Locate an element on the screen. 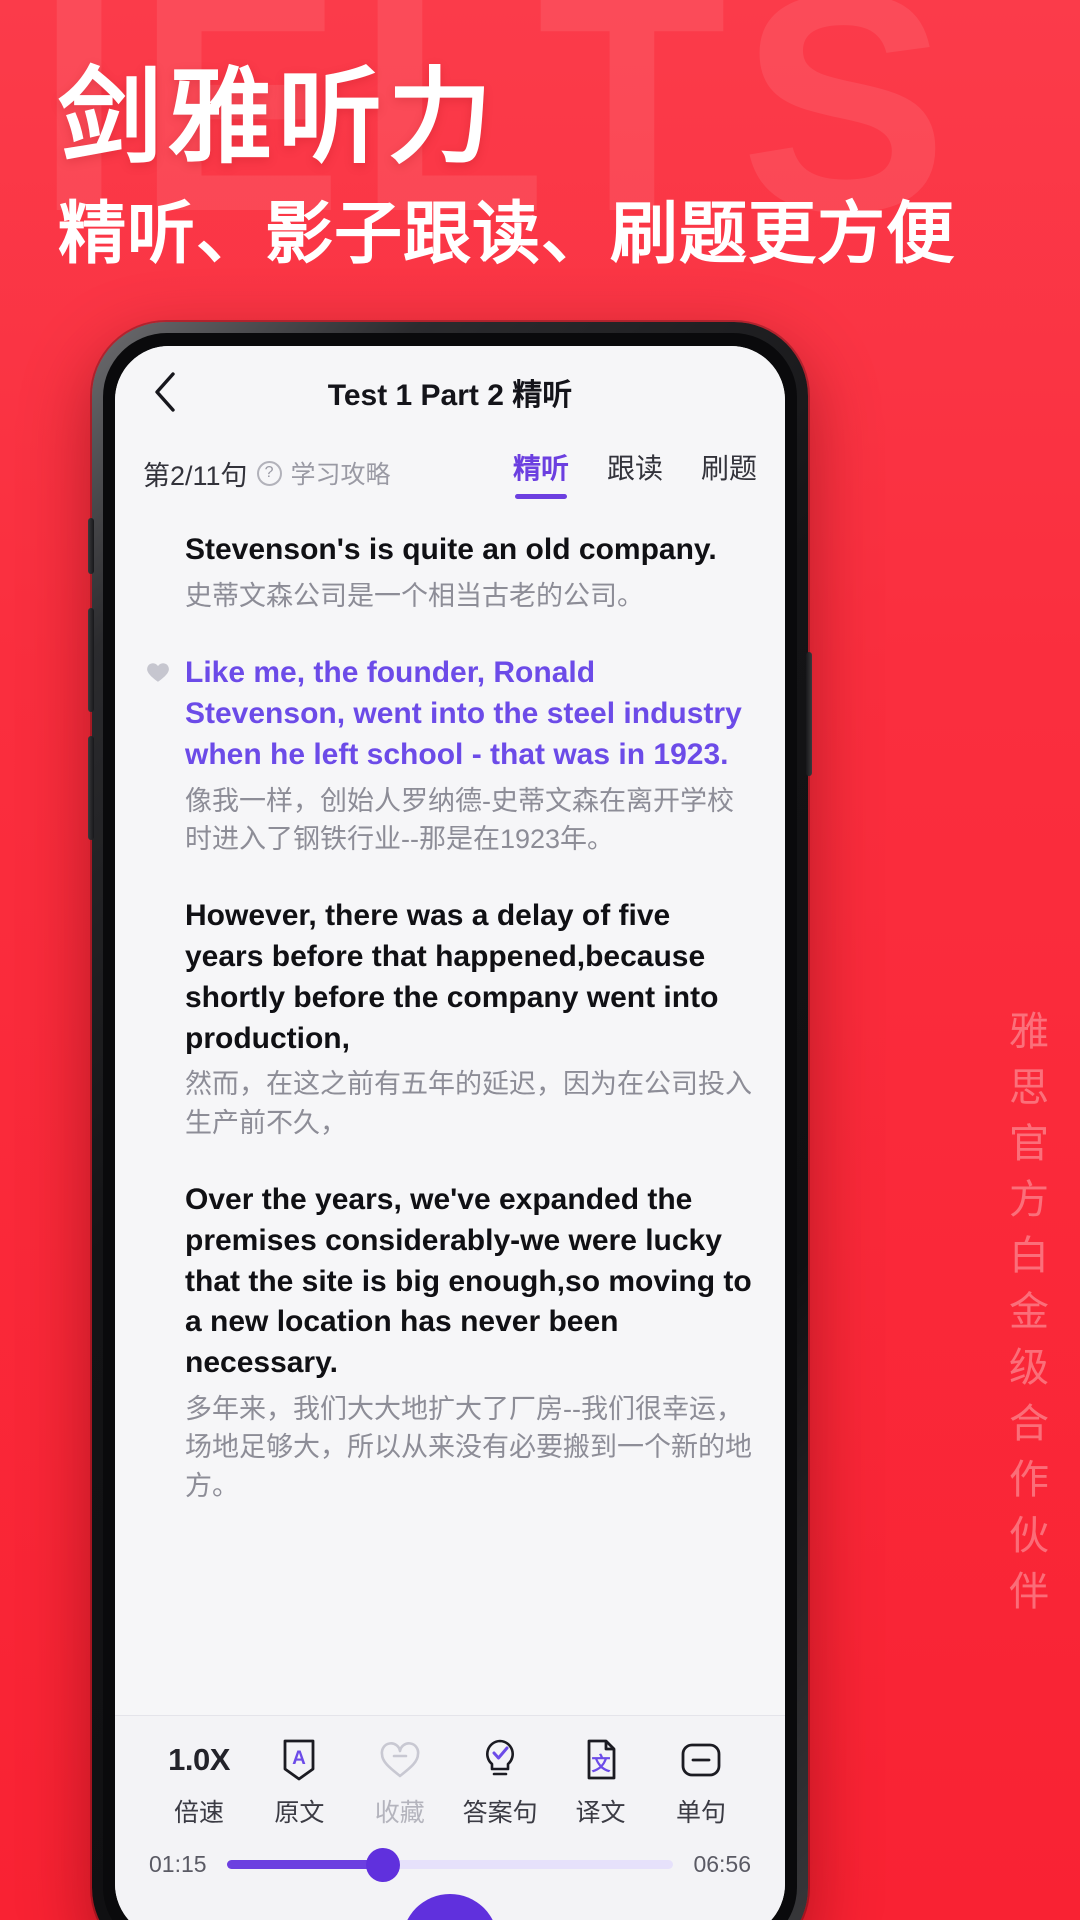 The height and width of the screenshot is (1920, 1080). poster-headline-block: 剑雅听力 精听、影子跟读、刷题更方便 is located at coordinates (538, 166).